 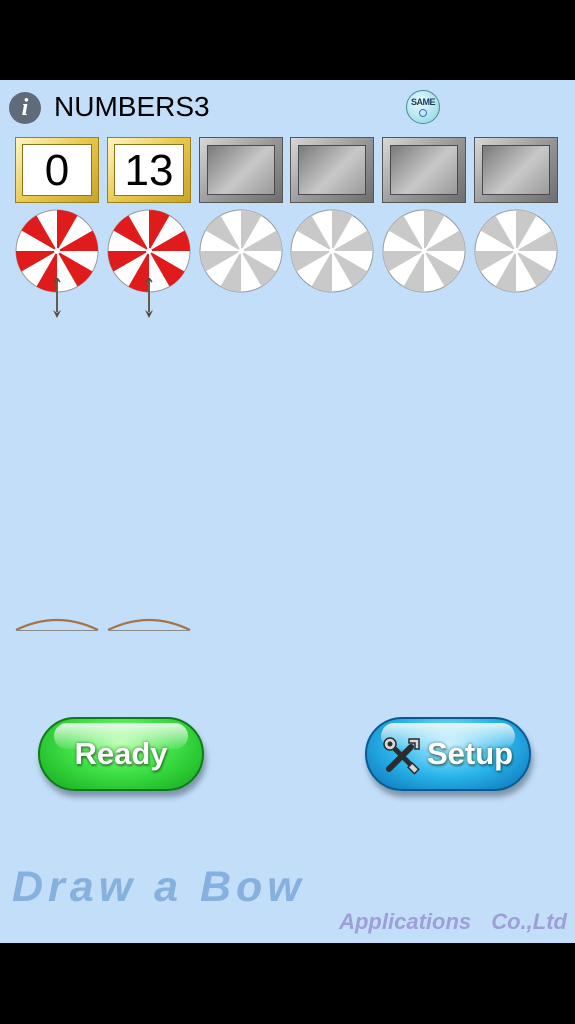 What do you see at coordinates (453, 921) in the screenshot?
I see `company-name: Applications Co.,Ltd` at bounding box center [453, 921].